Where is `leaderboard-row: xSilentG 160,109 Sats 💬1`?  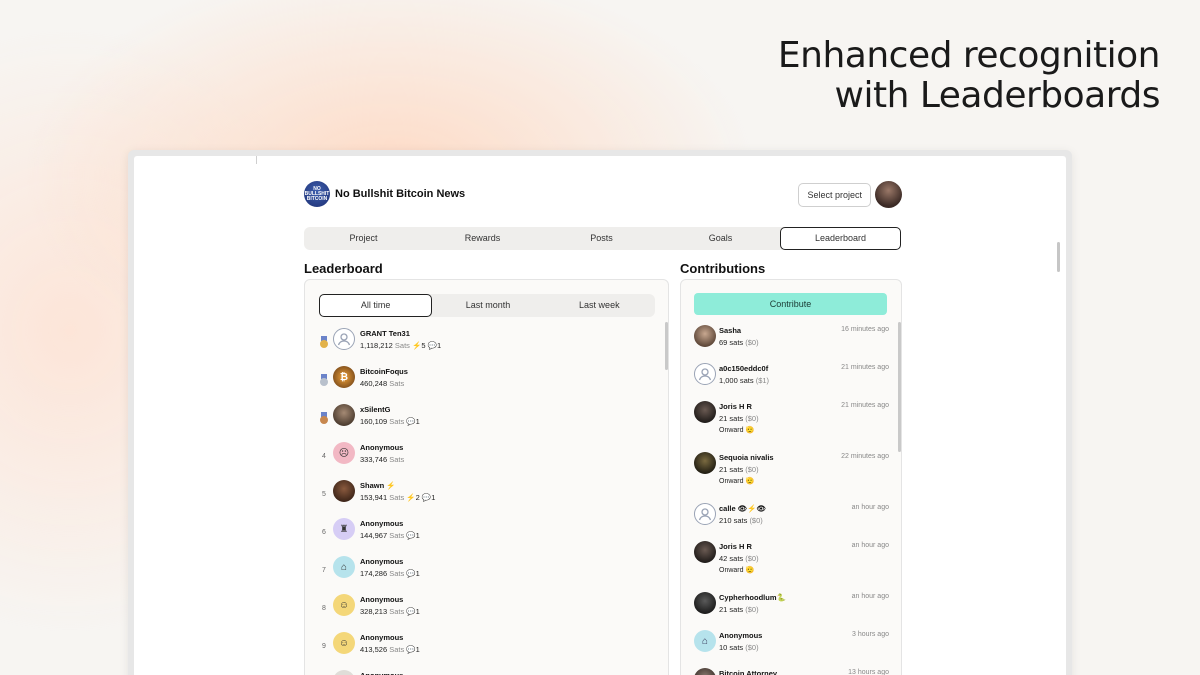
leaderboard-row: xSilentG 160,109 Sats 💬1 is located at coordinates (482, 421).